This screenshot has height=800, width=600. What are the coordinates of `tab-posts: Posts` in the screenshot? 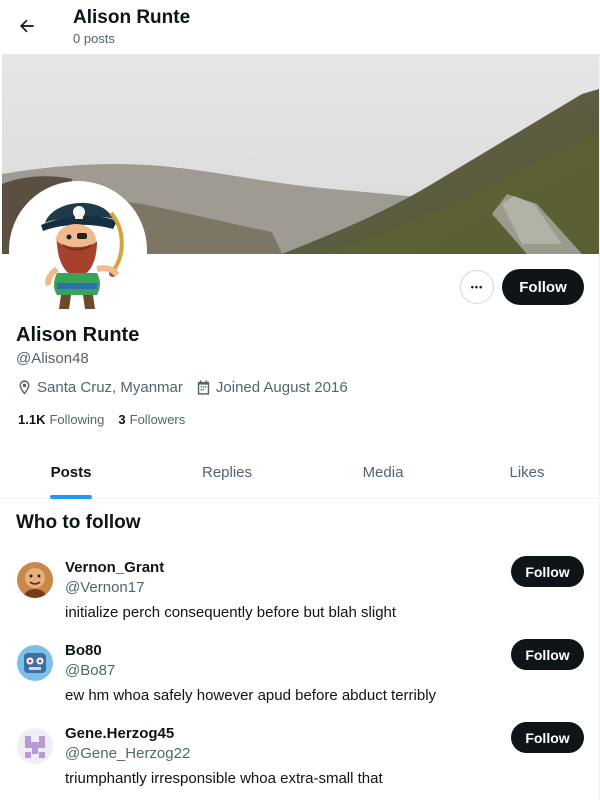 It's located at (71, 472).